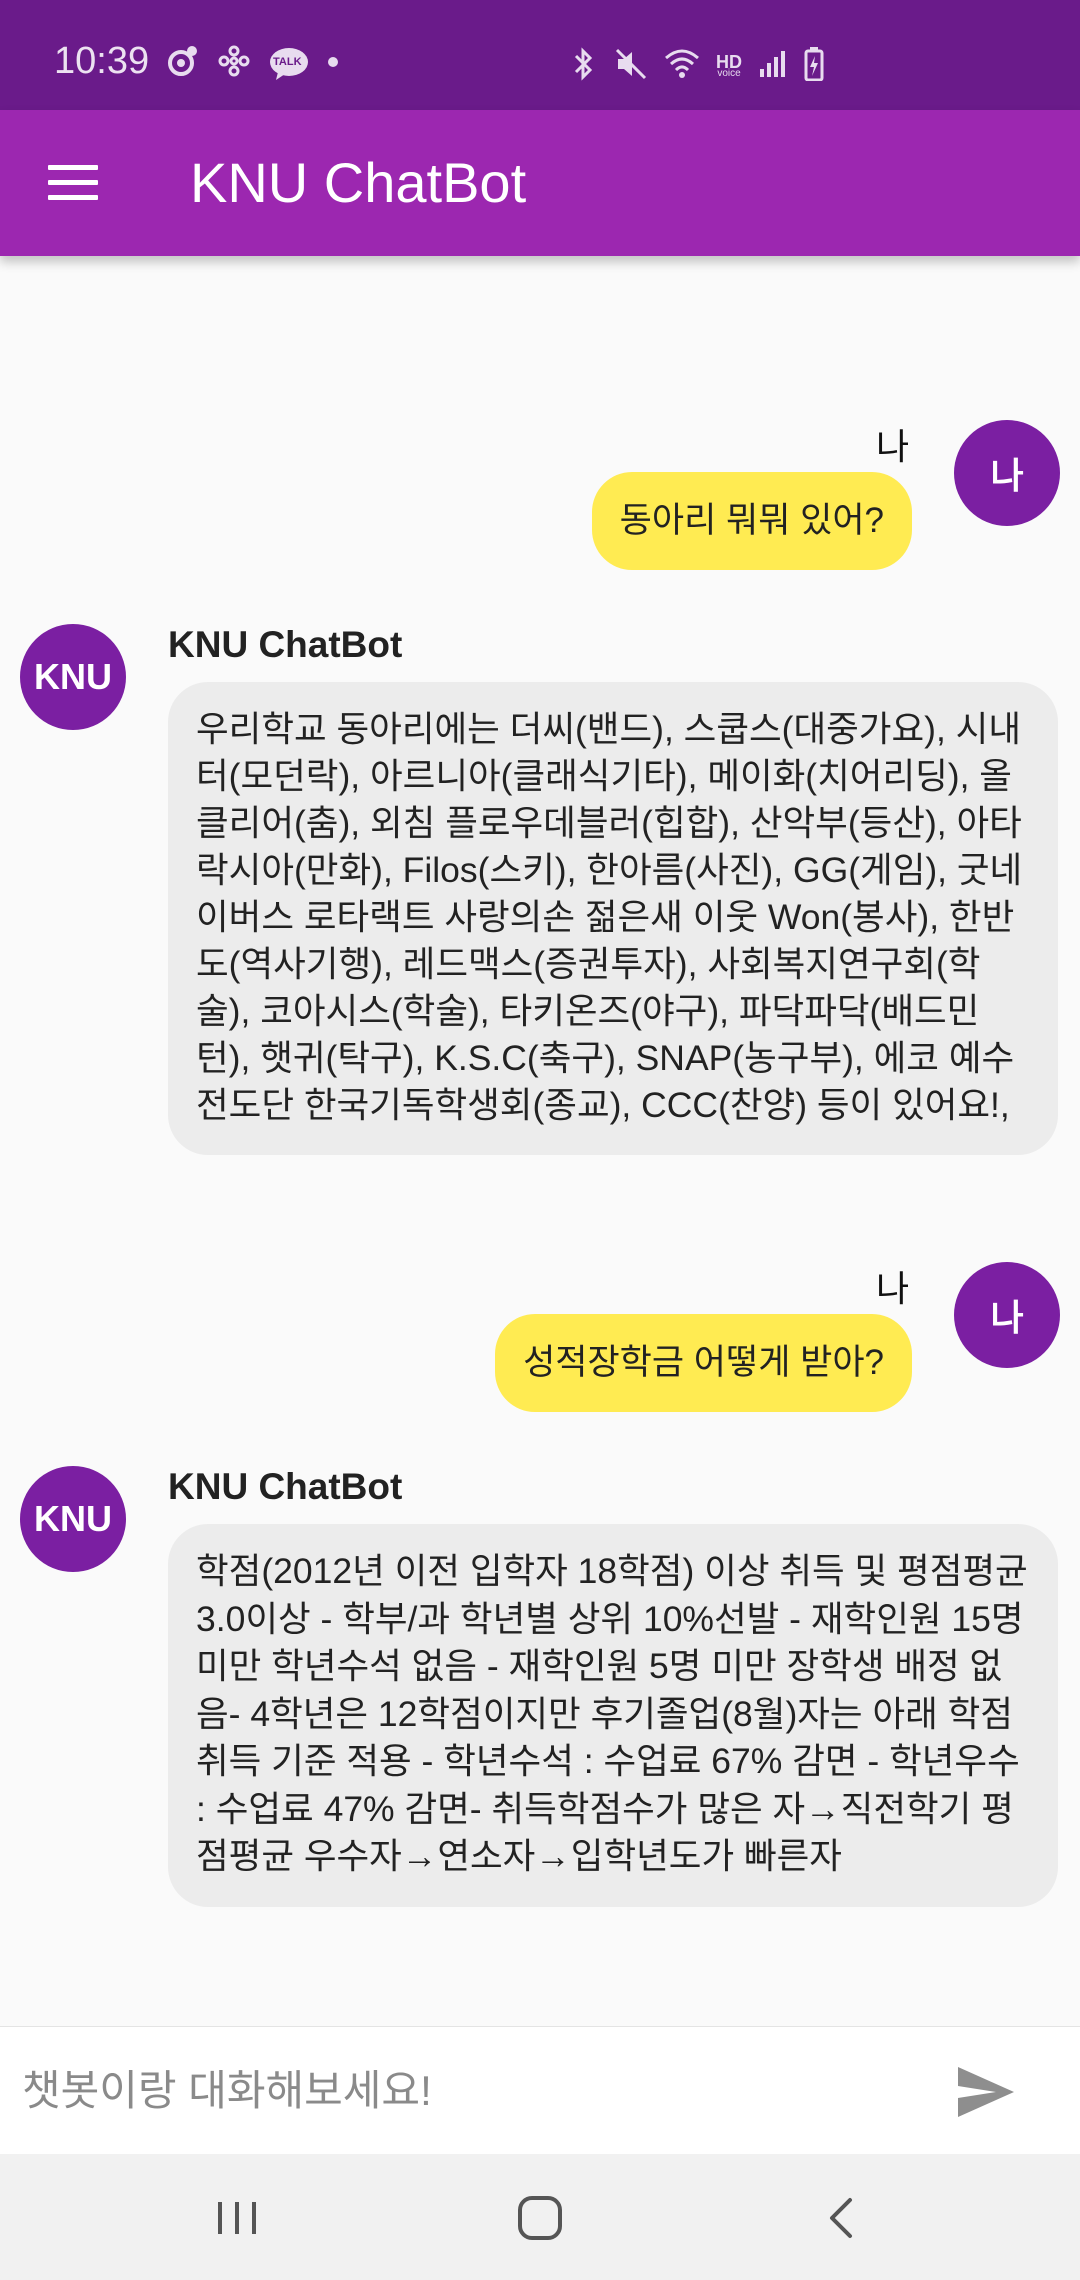 The image size is (1080, 2280). I want to click on home-icon, so click(540, 2218).